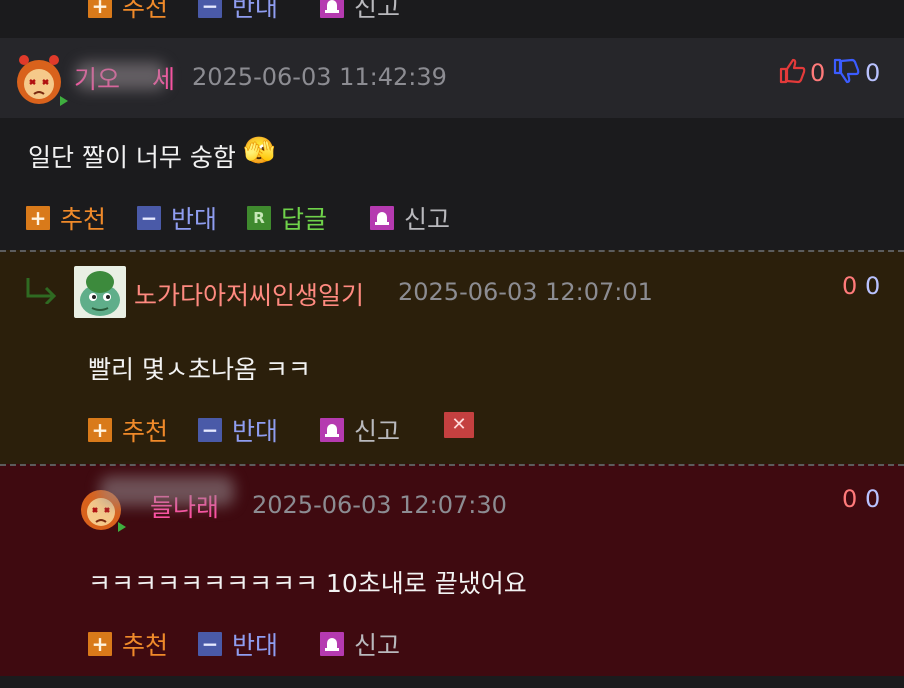 This screenshot has height=688, width=904. What do you see at coordinates (319, 77) in the screenshot?
I see `comment-datetime: 2025-06-03 11:42:39` at bounding box center [319, 77].